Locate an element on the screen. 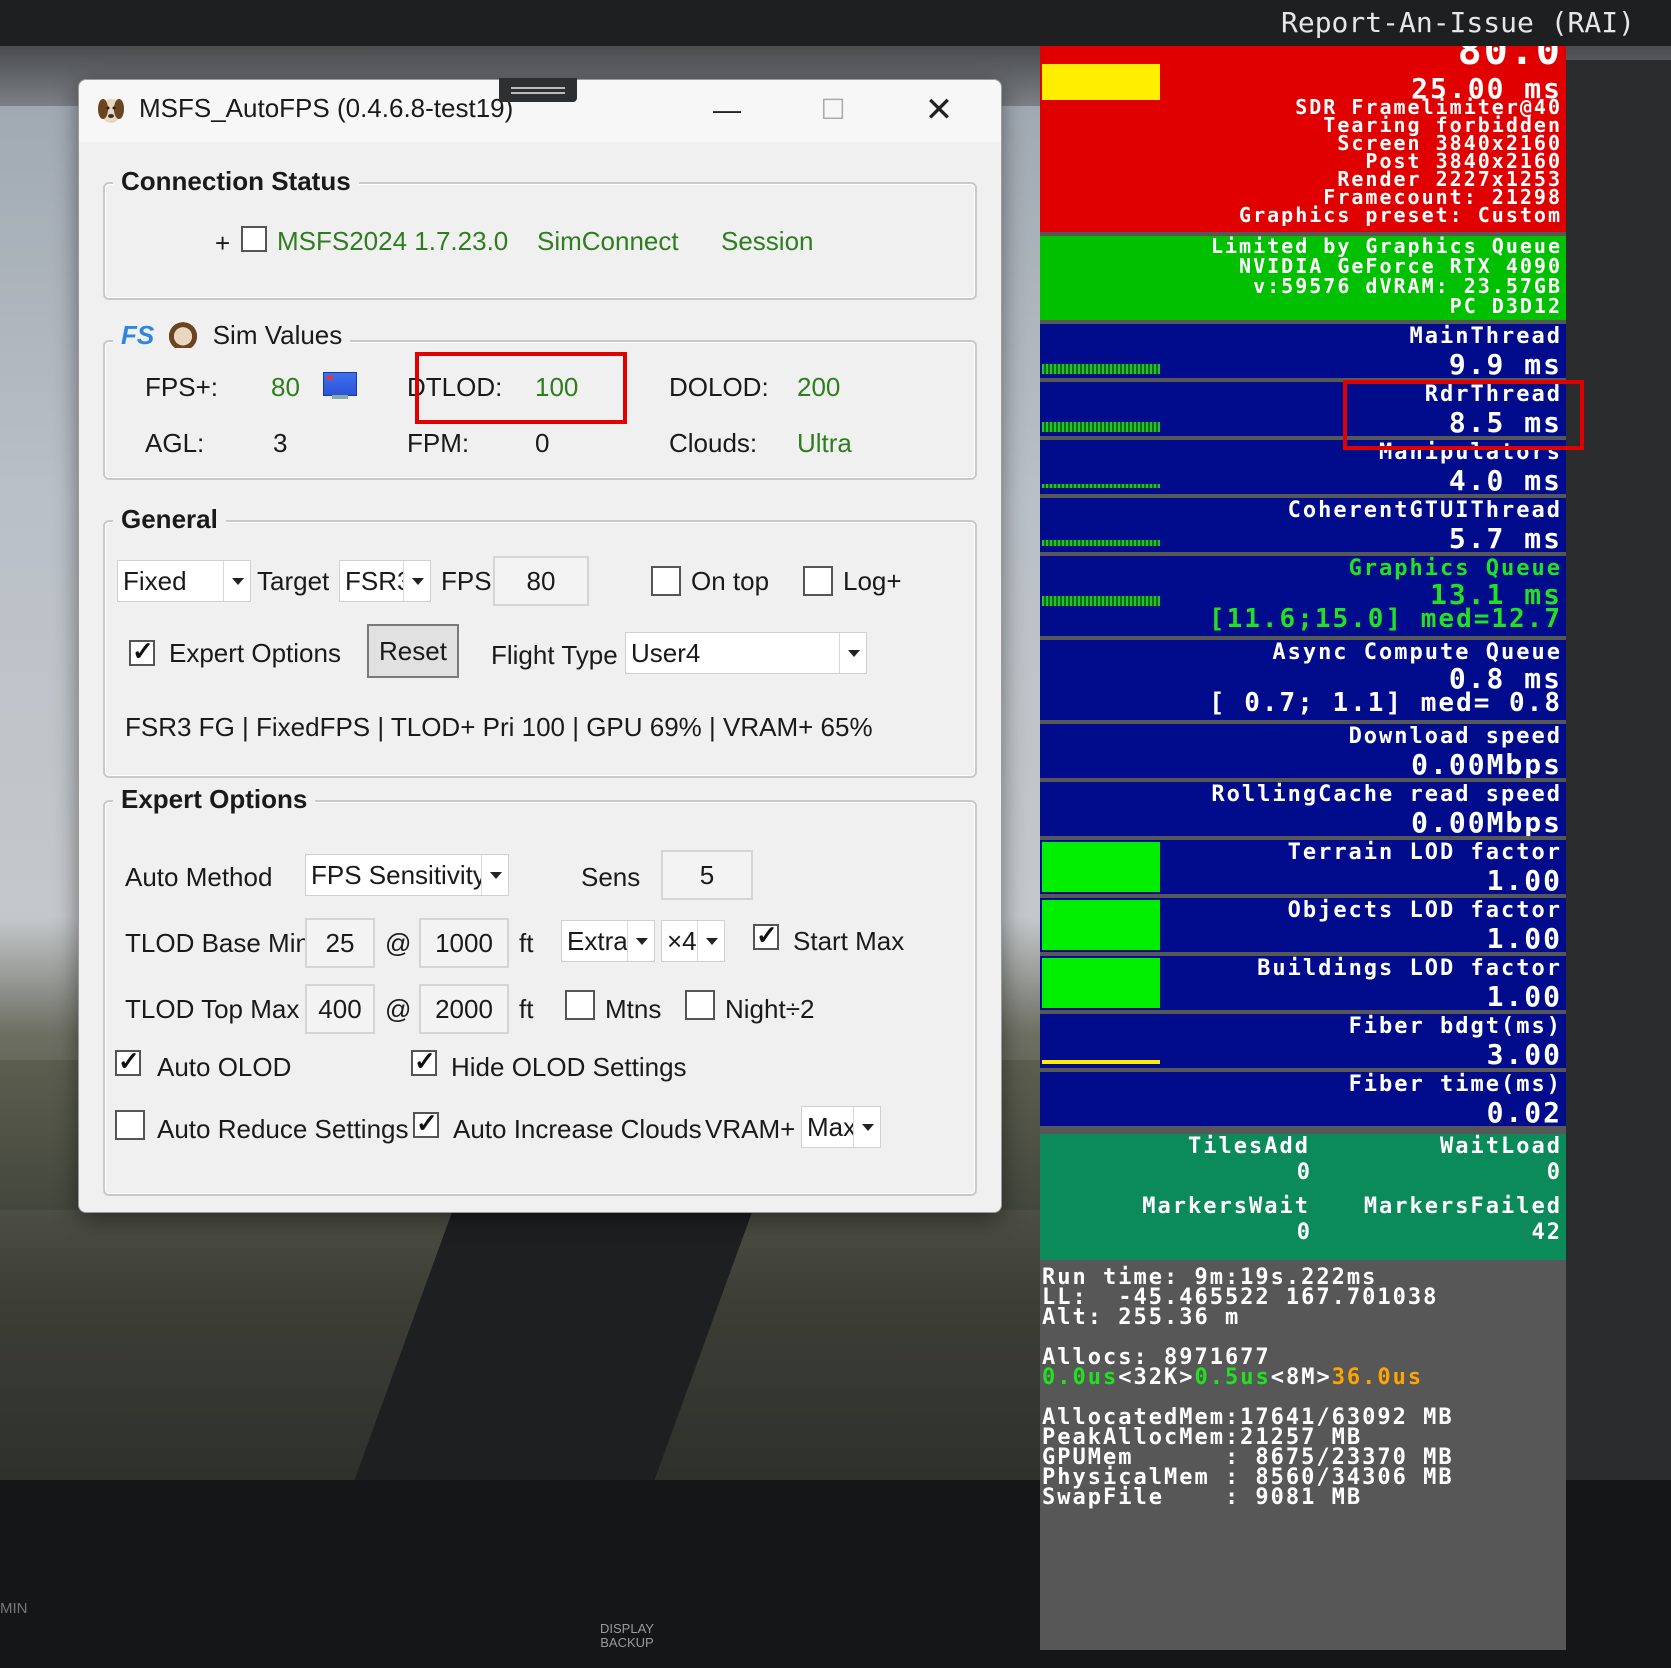  alloc-time-small: 0.0us is located at coordinates (1080, 1377).